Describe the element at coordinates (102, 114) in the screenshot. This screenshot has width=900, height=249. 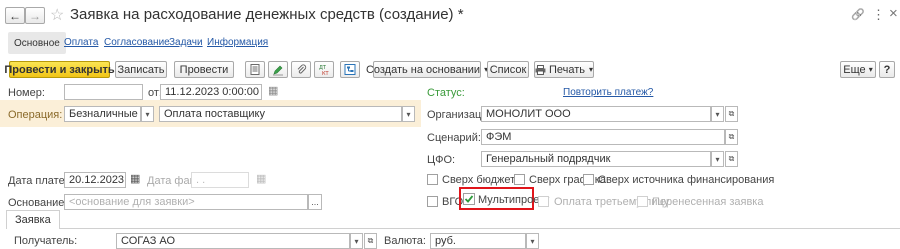
I see `operation-select: Безналичные` at that location.